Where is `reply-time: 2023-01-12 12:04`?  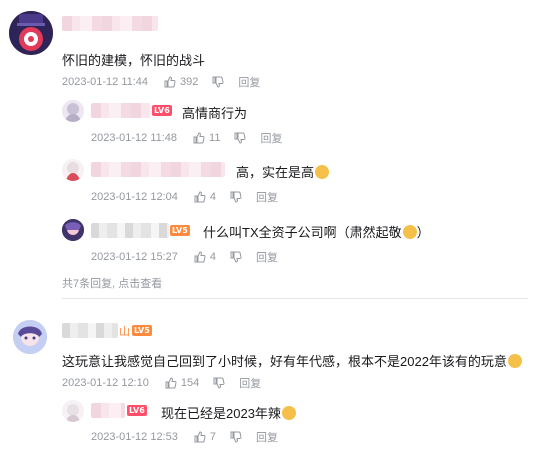
reply-time: 2023-01-12 12:04 is located at coordinates (134, 197).